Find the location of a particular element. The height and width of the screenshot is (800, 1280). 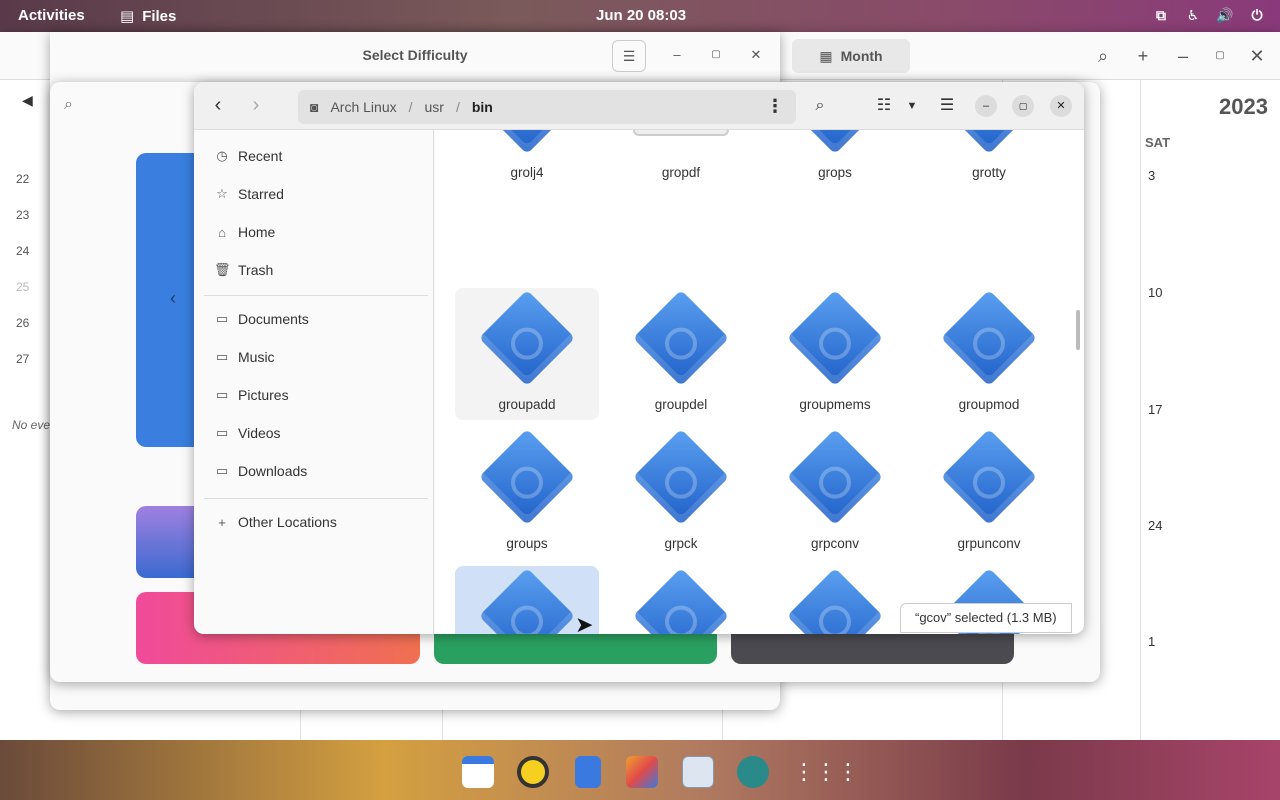

file-item: groupmems is located at coordinates (835, 354).